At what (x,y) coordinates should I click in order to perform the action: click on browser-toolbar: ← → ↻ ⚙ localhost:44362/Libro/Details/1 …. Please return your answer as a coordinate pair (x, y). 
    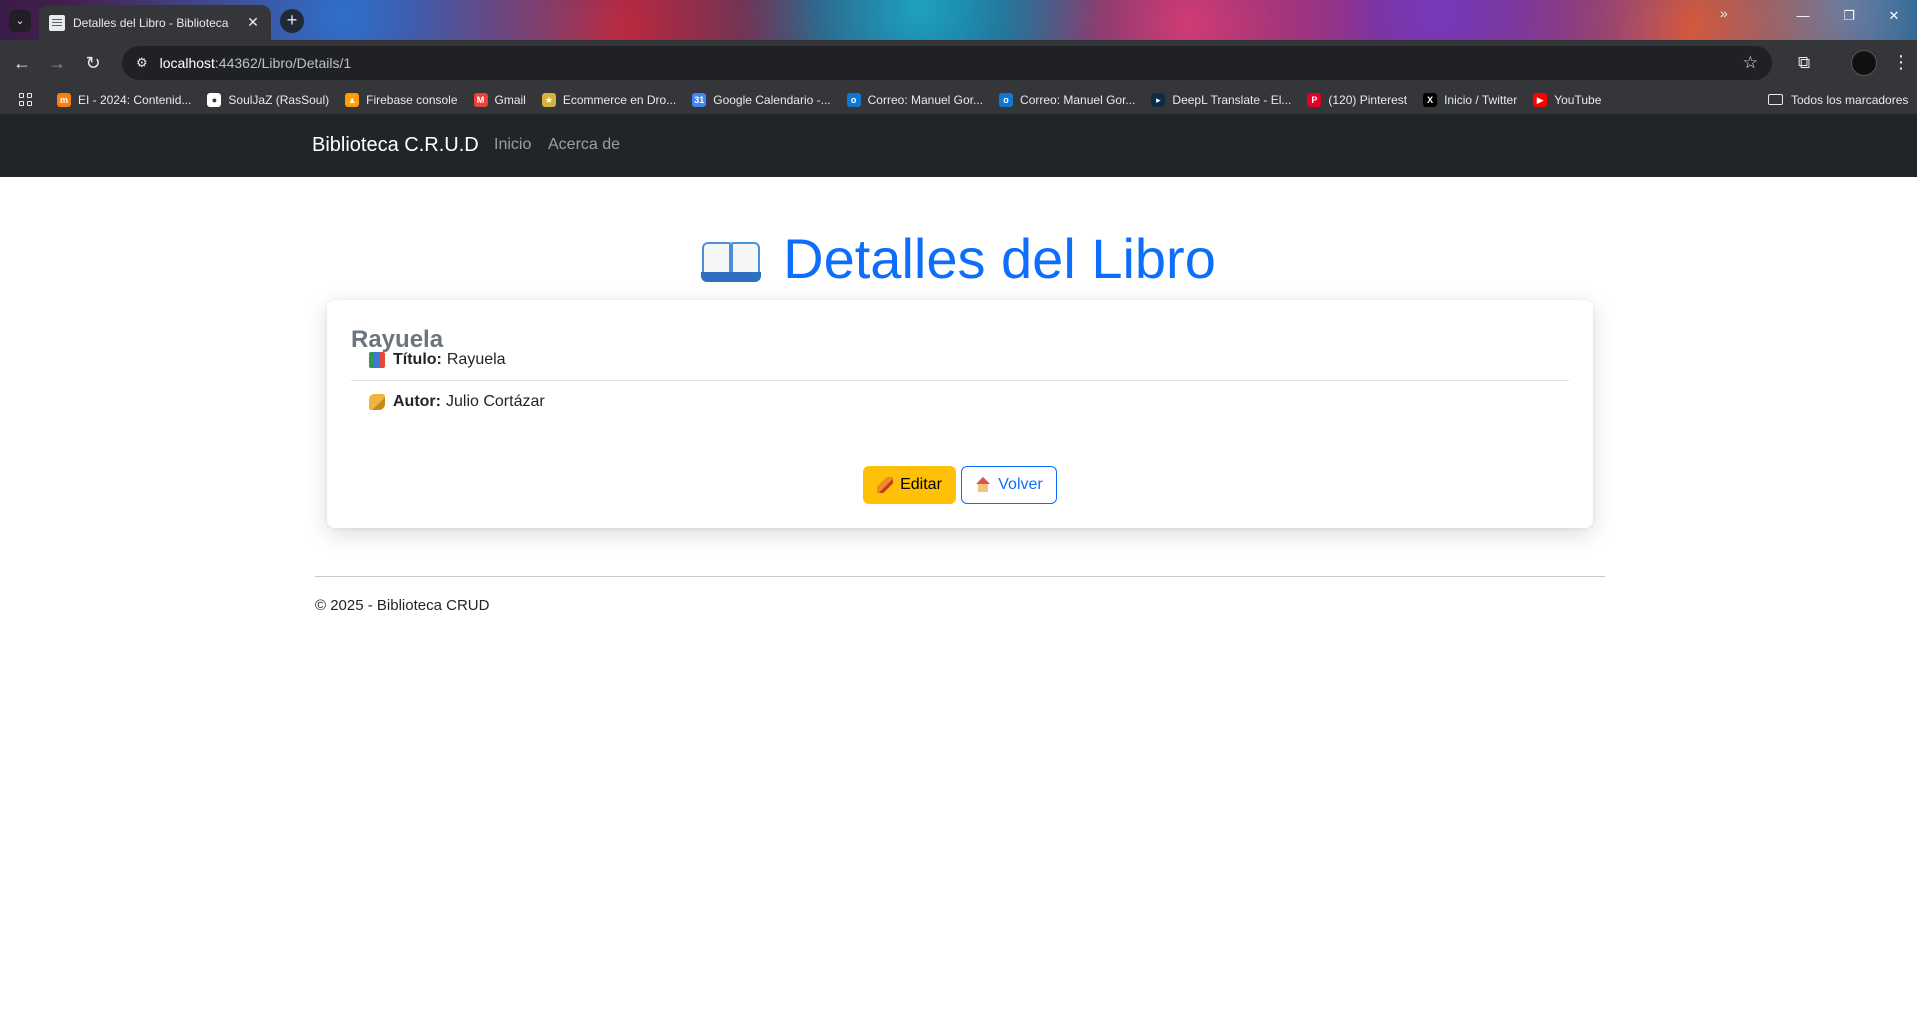
    Looking at the image, I should click on (958, 62).